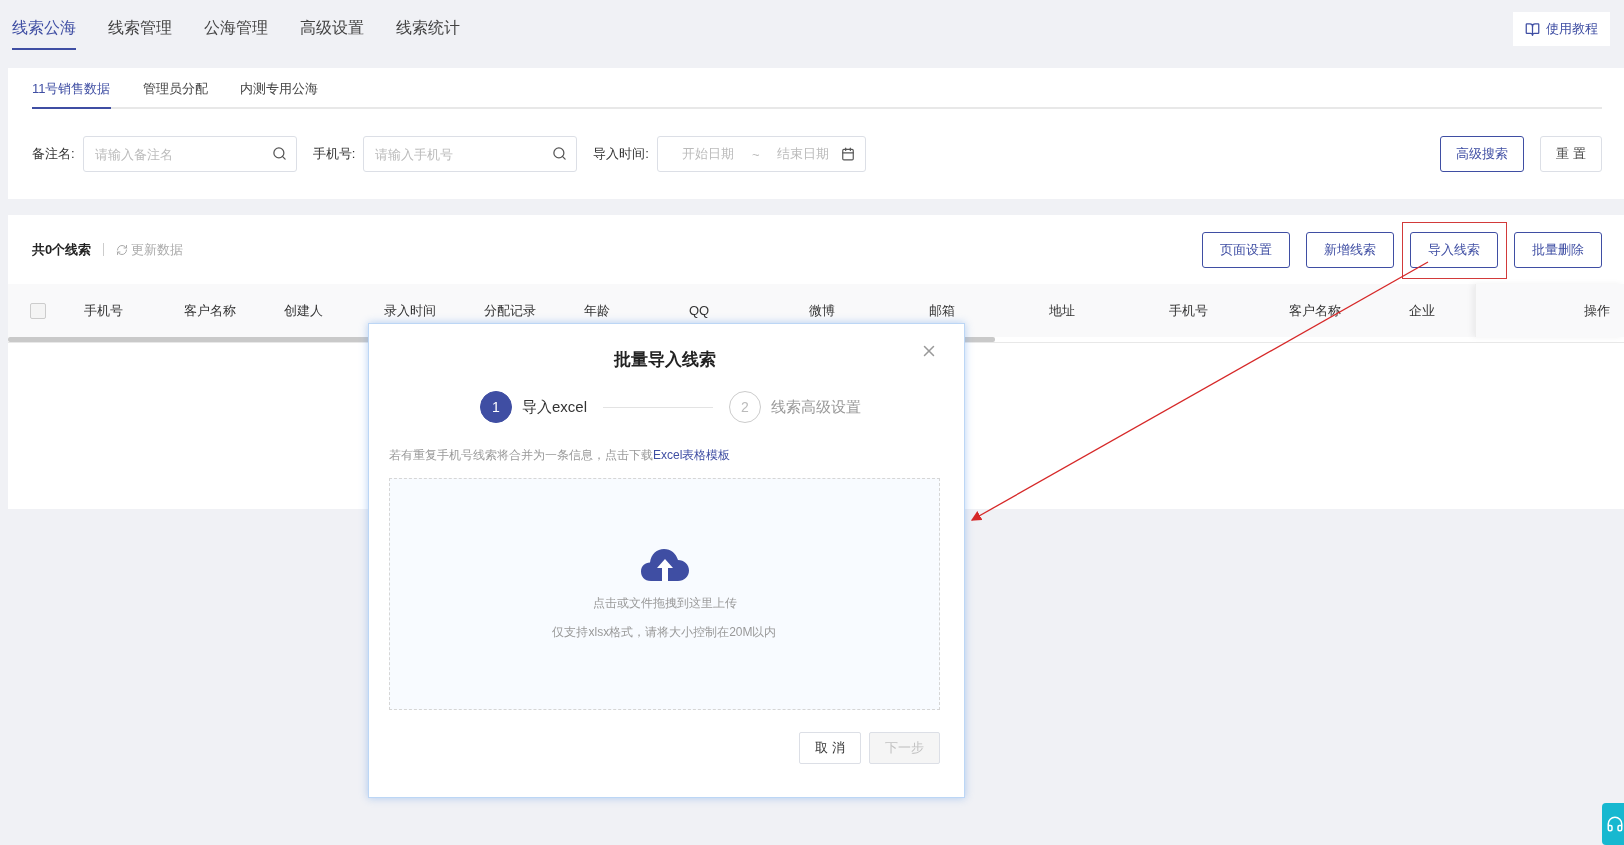 The height and width of the screenshot is (845, 1624). I want to click on sub-tab: 内测专用公海, so click(278, 94).